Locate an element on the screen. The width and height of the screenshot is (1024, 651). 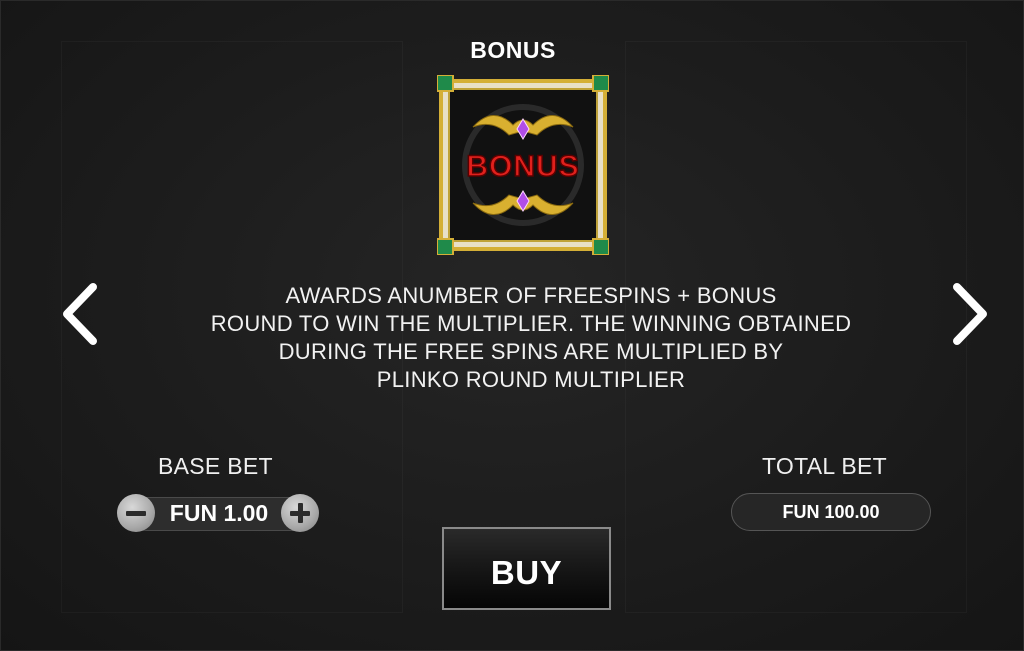
decrease-bet-button is located at coordinates (136, 513).